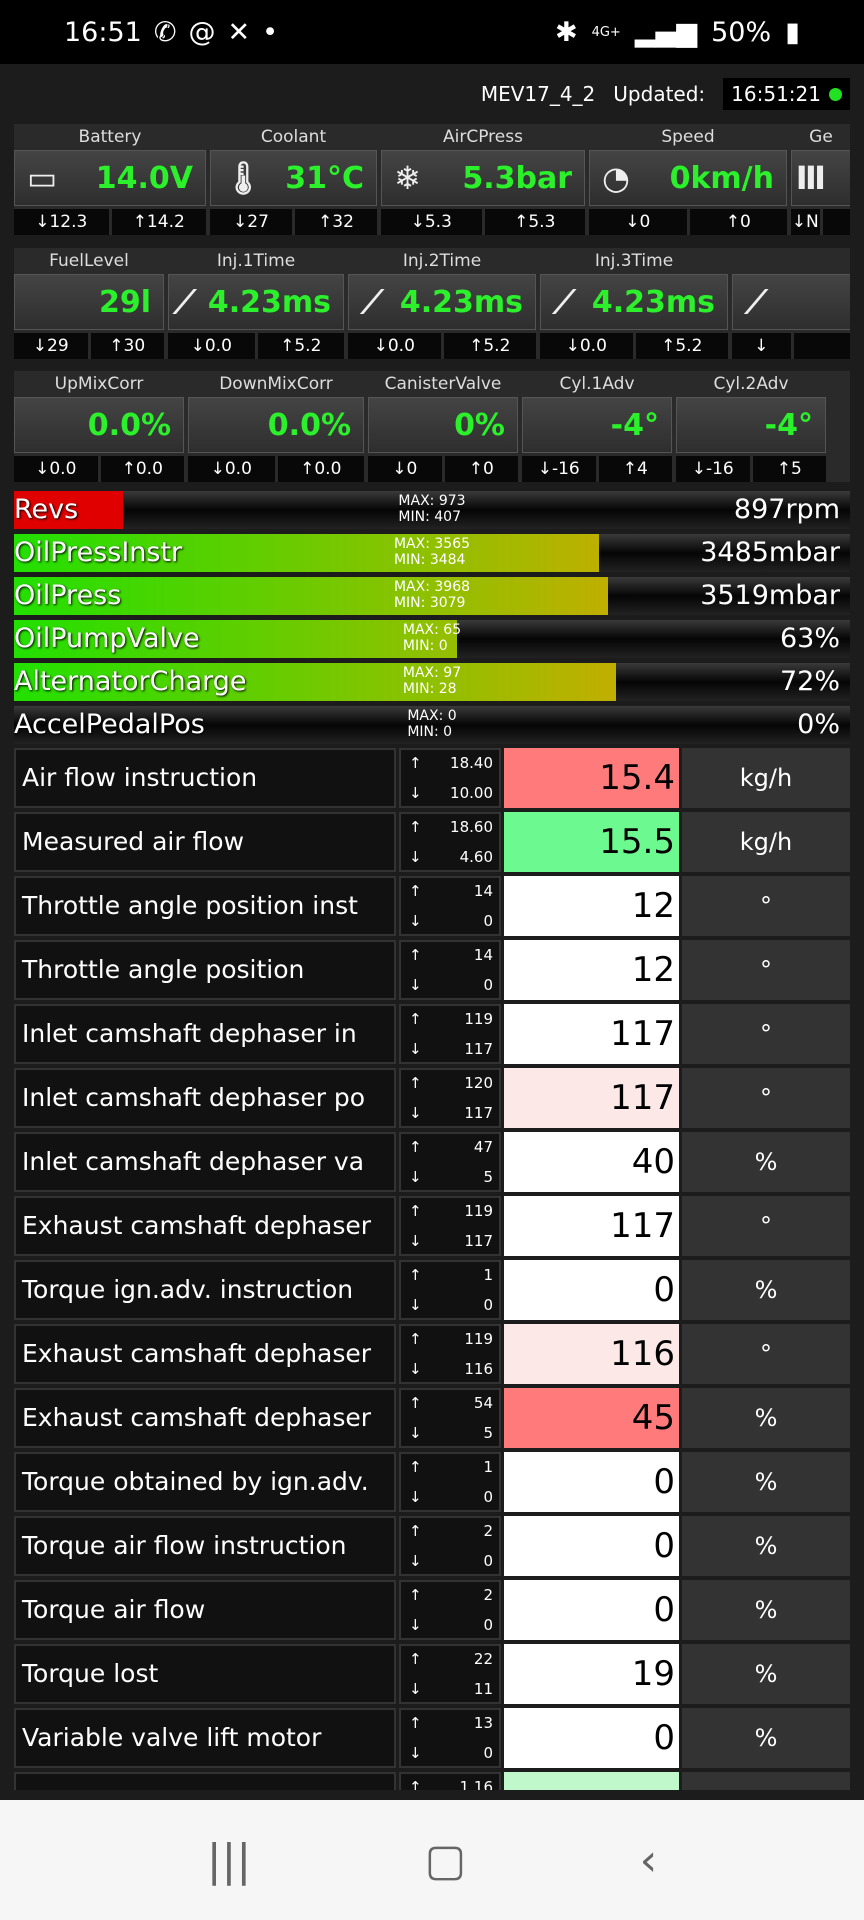 This screenshot has height=1920, width=864. I want to click on table-row: Torque air flow ↑ 2 ↓ 0 0 %, so click(432, 1610).